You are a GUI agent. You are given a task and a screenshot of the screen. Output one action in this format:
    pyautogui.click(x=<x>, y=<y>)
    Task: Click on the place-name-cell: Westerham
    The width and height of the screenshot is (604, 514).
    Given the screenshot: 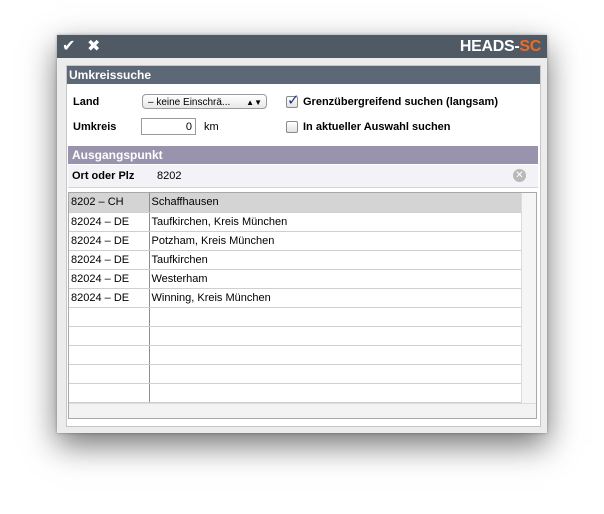 What is the action you would take?
    pyautogui.click(x=335, y=279)
    